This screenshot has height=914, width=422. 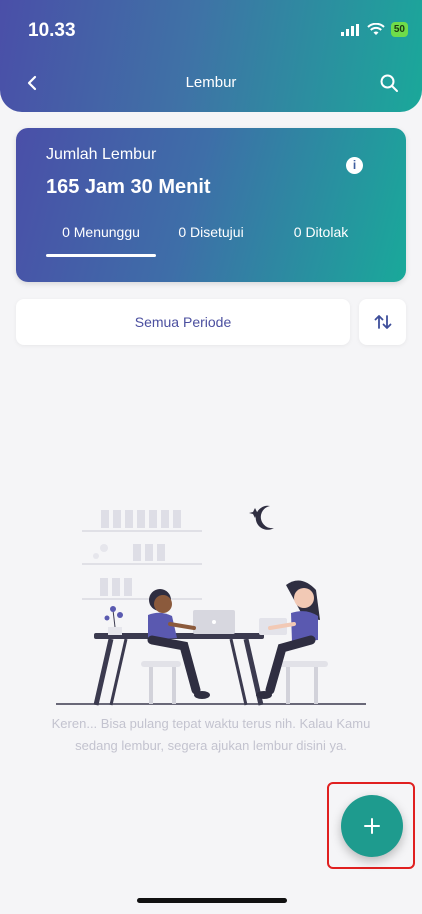 I want to click on sort-arrows-icon, so click(x=382, y=322).